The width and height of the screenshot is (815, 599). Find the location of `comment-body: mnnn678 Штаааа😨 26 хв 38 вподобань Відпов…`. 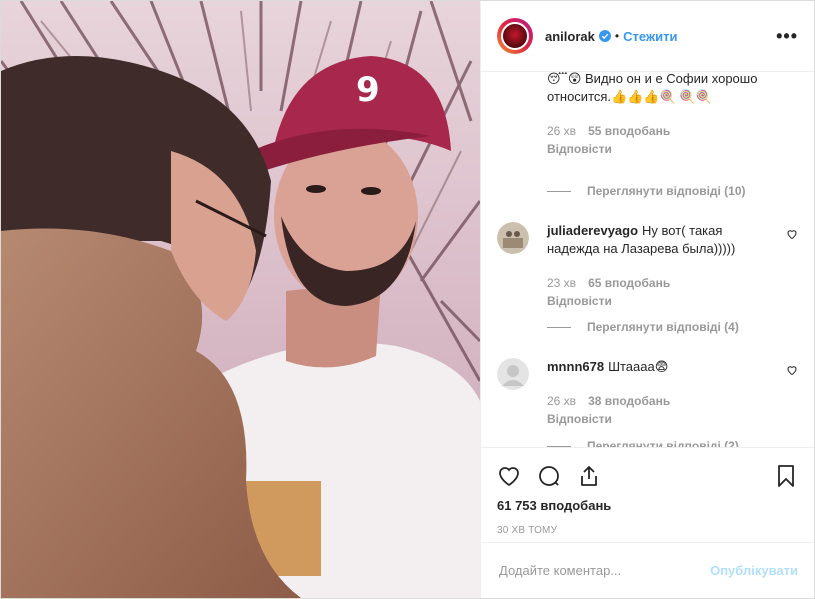

comment-body: mnnn678 Штаааа😨 26 хв 38 вподобань Відпов… is located at coordinates (672, 393).